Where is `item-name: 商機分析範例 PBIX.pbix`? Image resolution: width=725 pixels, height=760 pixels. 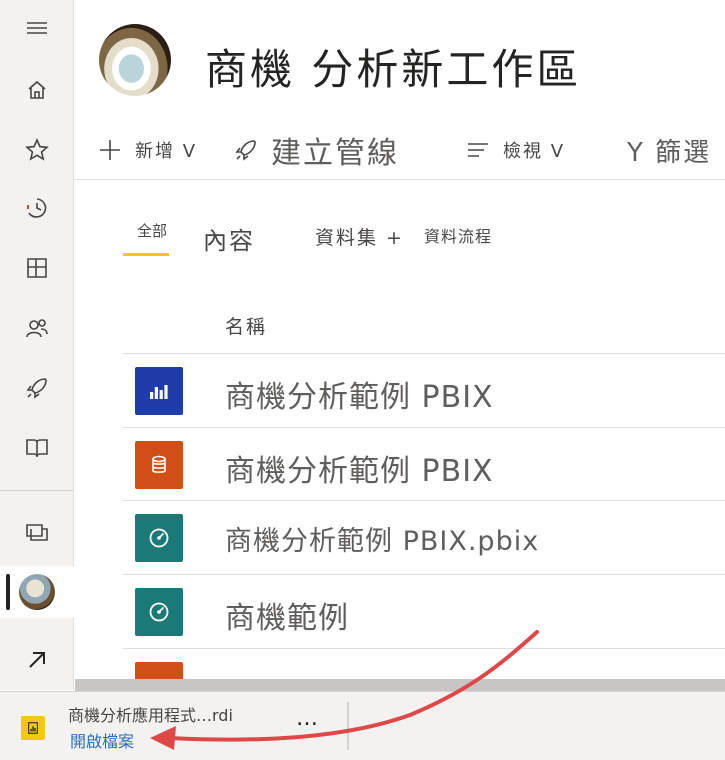
item-name: 商機分析範例 PBIX.pbix is located at coordinates (382, 538).